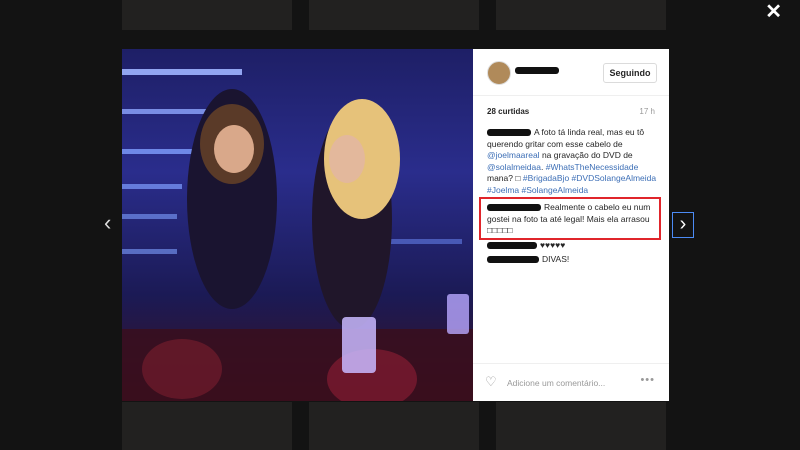 The image size is (800, 450). What do you see at coordinates (556, 259) in the screenshot?
I see `comment-text: DIVAS!` at bounding box center [556, 259].